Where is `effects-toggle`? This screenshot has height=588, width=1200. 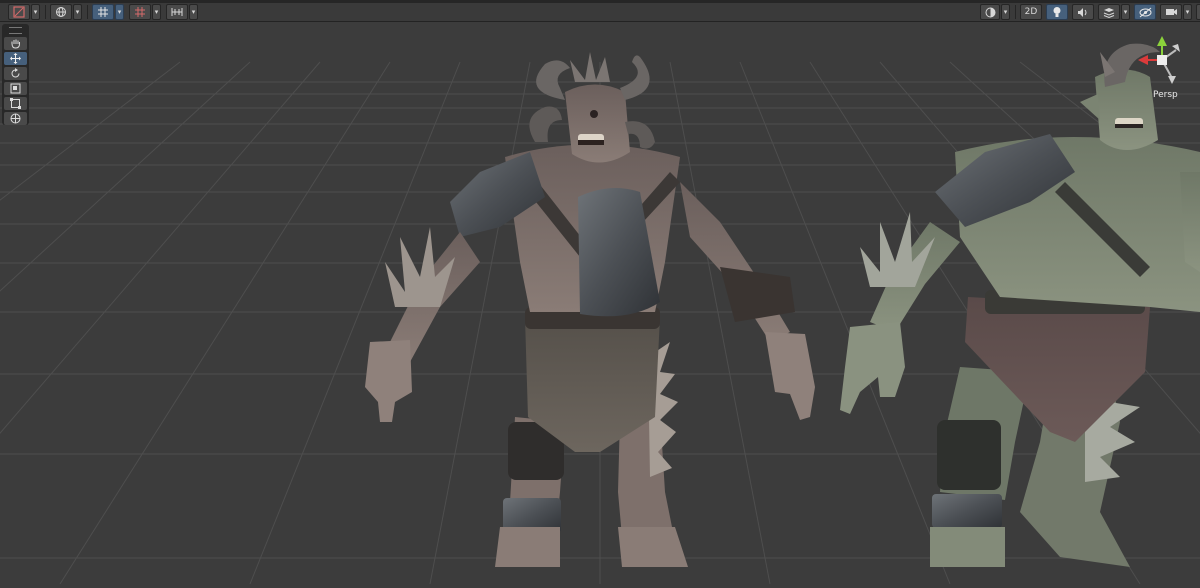
effects-toggle is located at coordinates (1109, 12).